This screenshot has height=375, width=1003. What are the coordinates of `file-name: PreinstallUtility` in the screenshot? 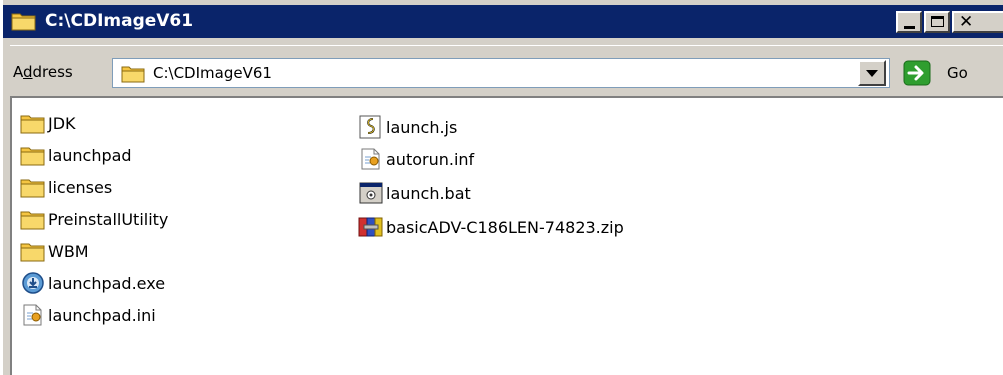 It's located at (108, 219).